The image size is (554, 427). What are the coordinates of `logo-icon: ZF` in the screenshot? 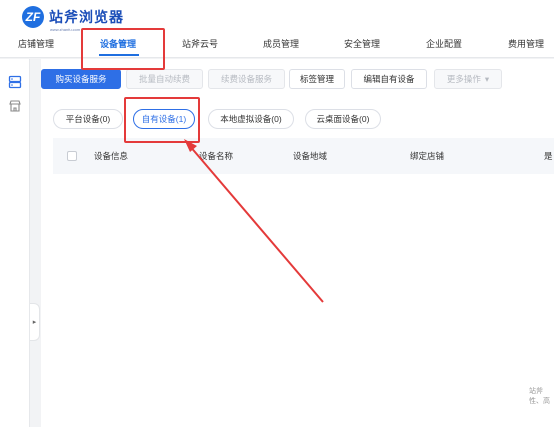 It's located at (33, 17).